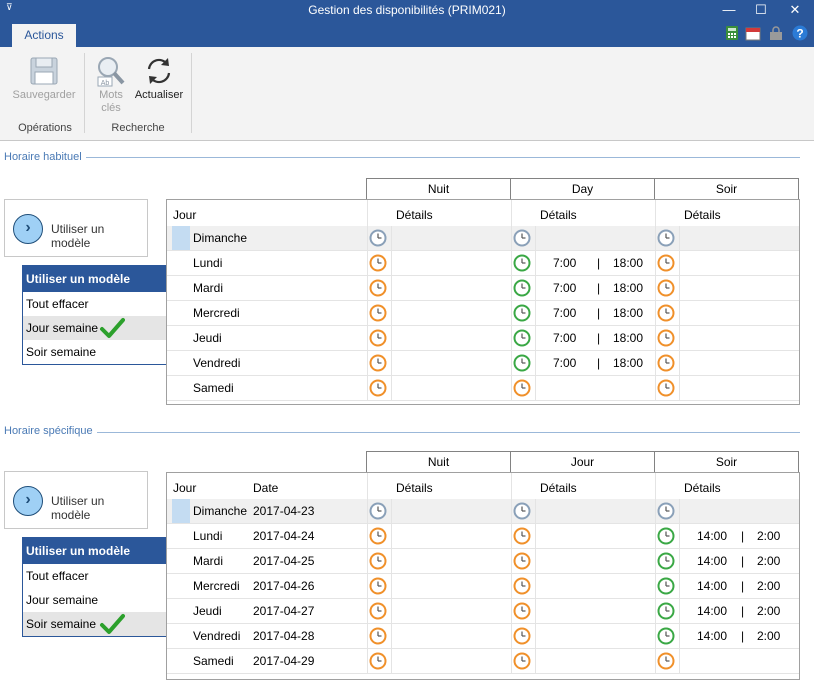 This screenshot has height=691, width=814. Describe the element at coordinates (800, 33) in the screenshot. I see `help-icon: ?` at that location.